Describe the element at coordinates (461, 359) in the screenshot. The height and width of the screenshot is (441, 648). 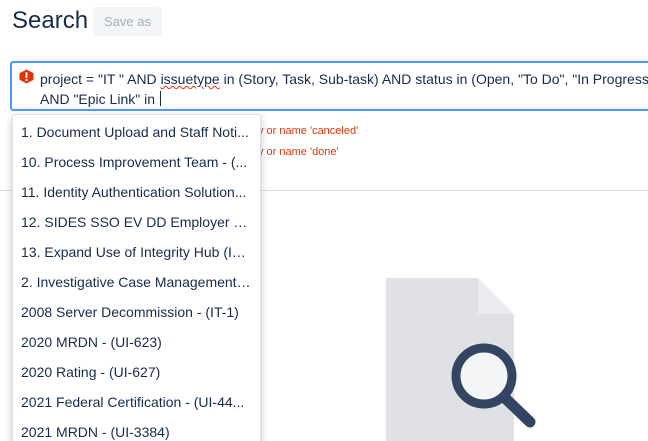
I see `no-results-document-search-icon` at that location.